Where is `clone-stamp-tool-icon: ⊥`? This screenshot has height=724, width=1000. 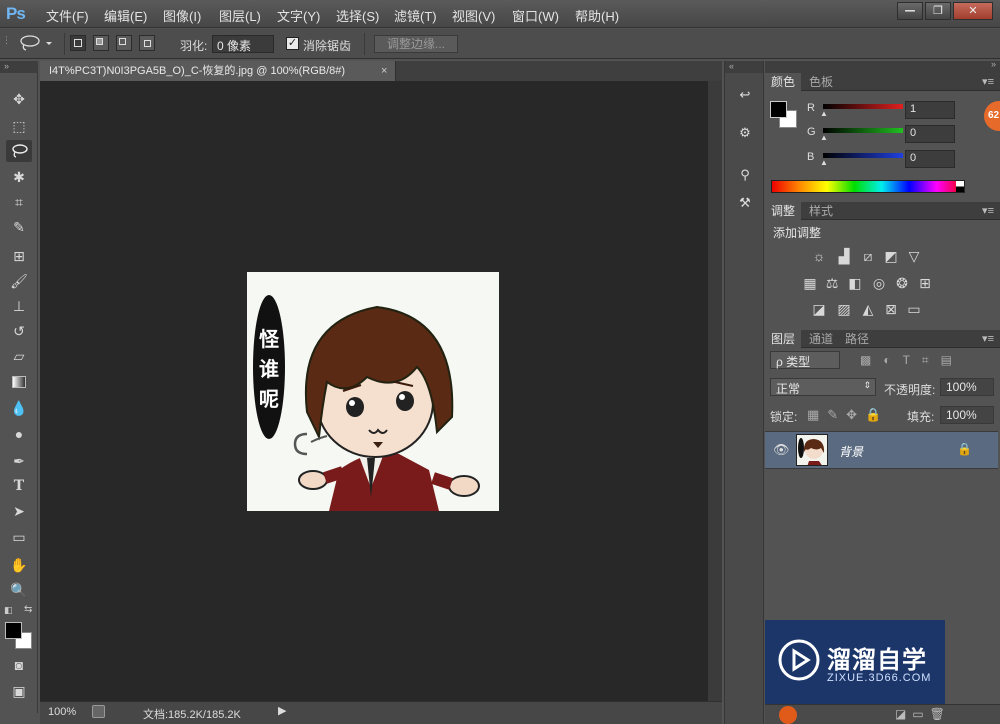 clone-stamp-tool-icon: ⊥ is located at coordinates (19, 306).